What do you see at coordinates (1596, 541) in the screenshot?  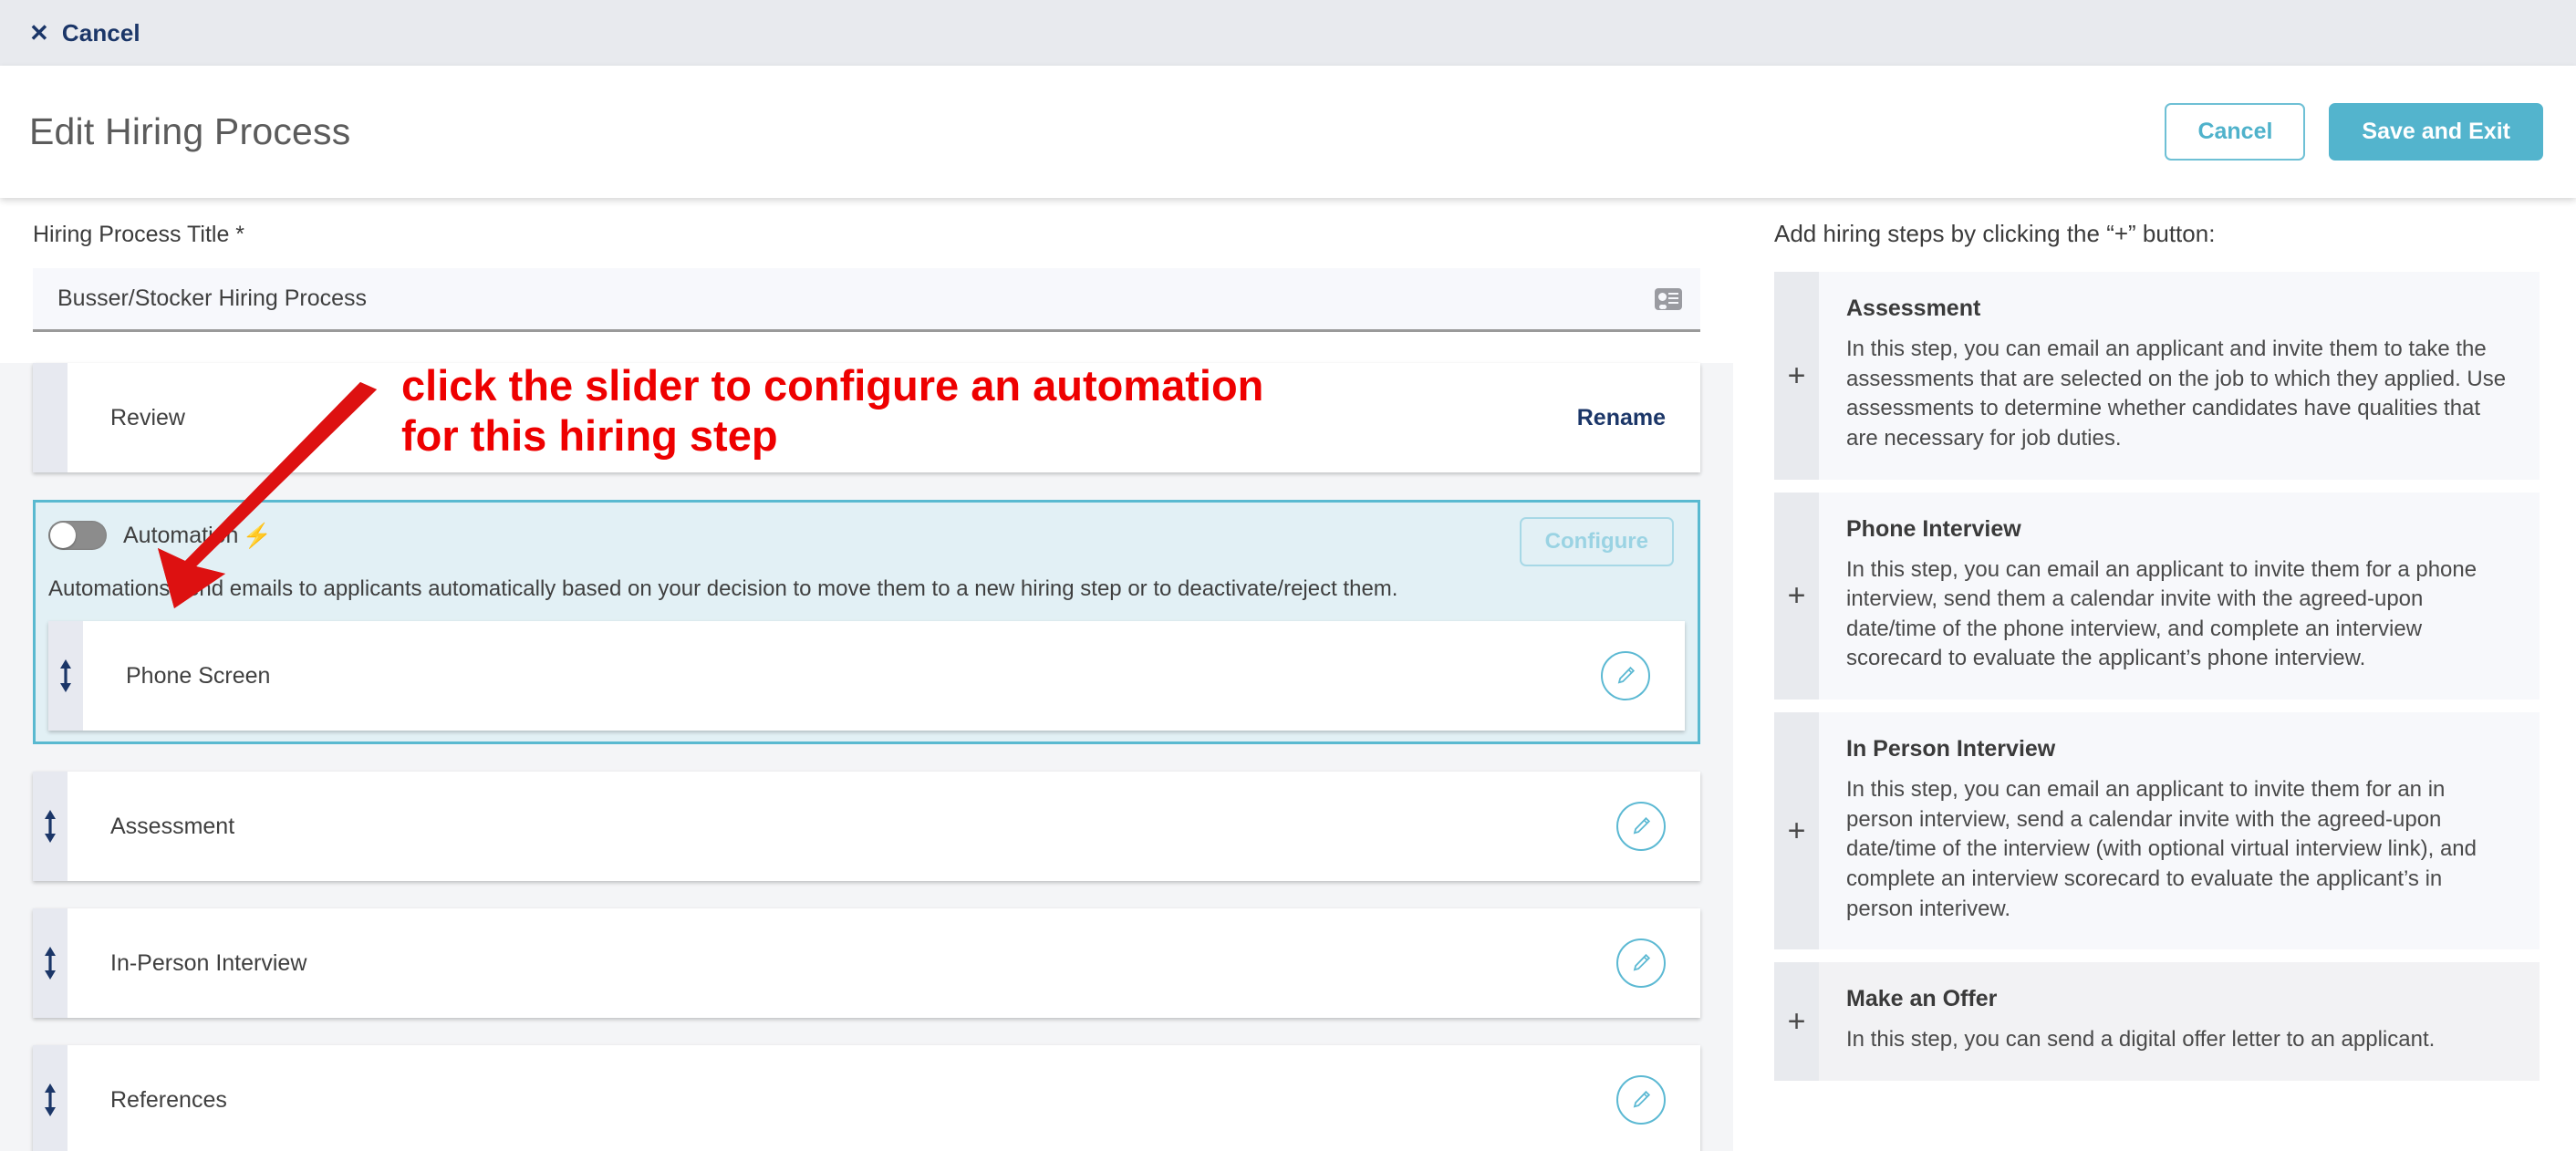 I see `configure-button: Configure` at bounding box center [1596, 541].